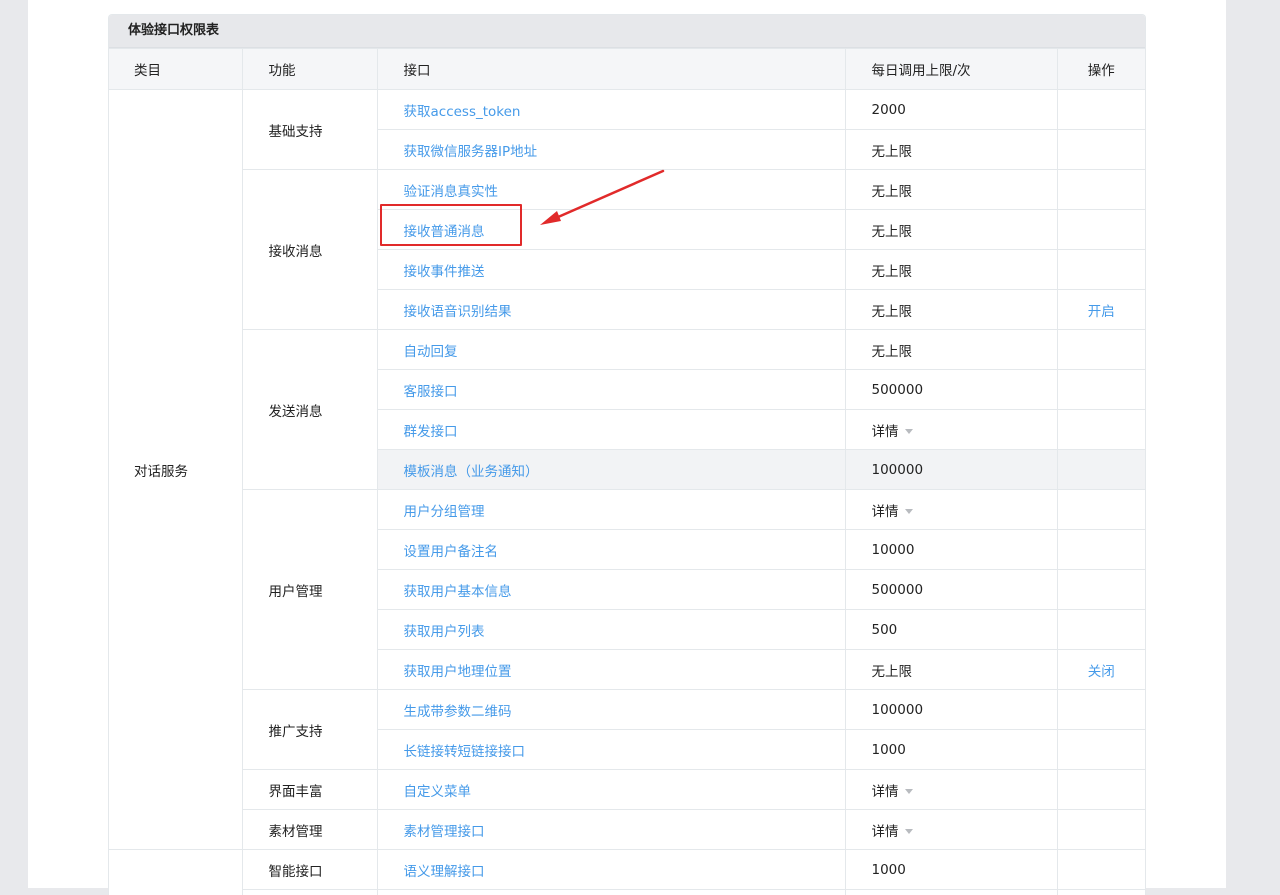 Image resolution: width=1280 pixels, height=895 pixels. What do you see at coordinates (462, 112) in the screenshot?
I see `api-link: 获取access_token` at bounding box center [462, 112].